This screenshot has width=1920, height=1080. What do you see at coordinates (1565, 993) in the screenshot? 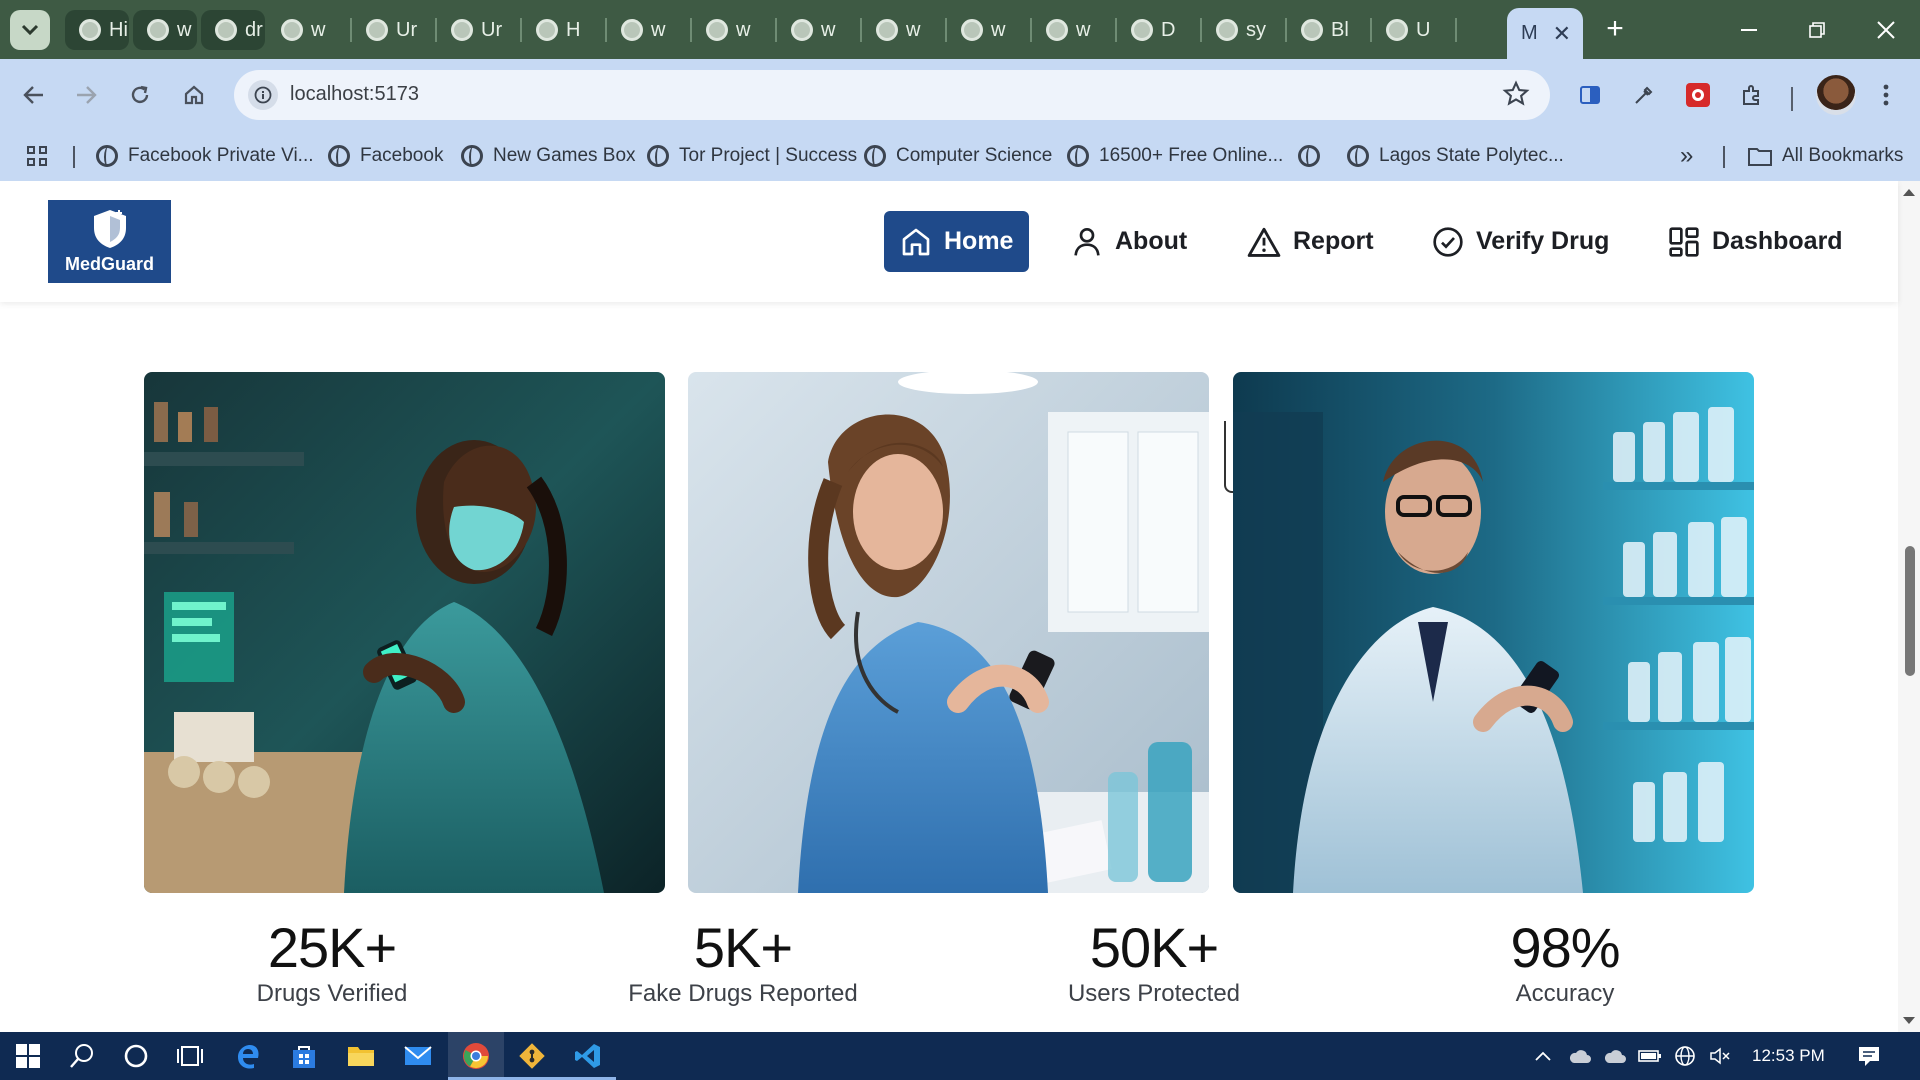
I see `stat-label: Accuracy` at bounding box center [1565, 993].